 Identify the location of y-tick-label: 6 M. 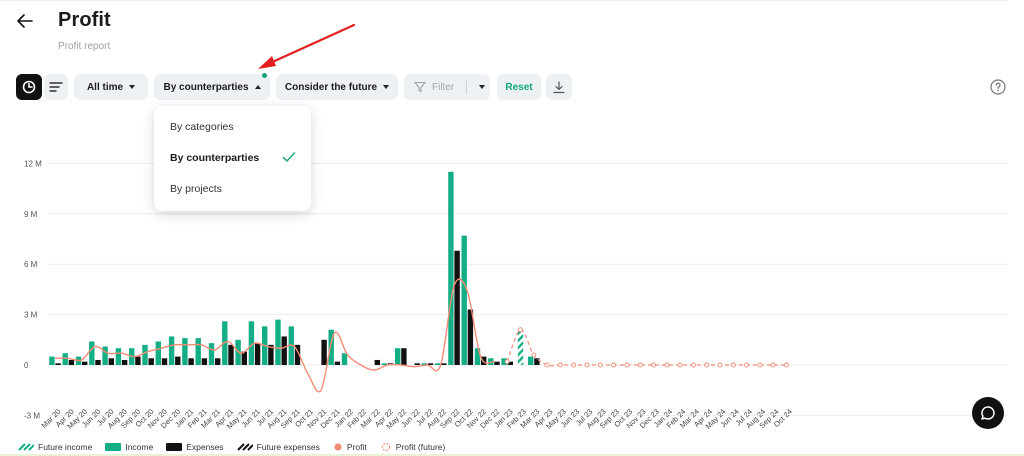
(31, 264).